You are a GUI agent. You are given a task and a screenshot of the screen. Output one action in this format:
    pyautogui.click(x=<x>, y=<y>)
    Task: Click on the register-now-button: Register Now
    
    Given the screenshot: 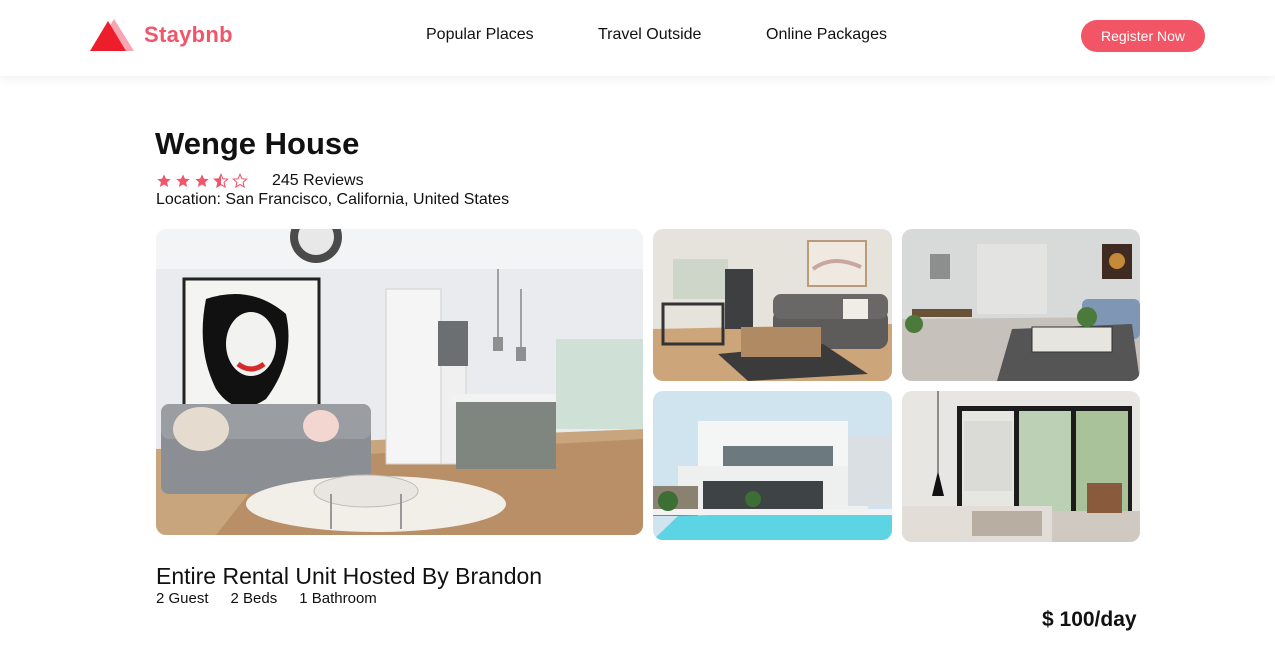 What is the action you would take?
    pyautogui.click(x=1143, y=36)
    